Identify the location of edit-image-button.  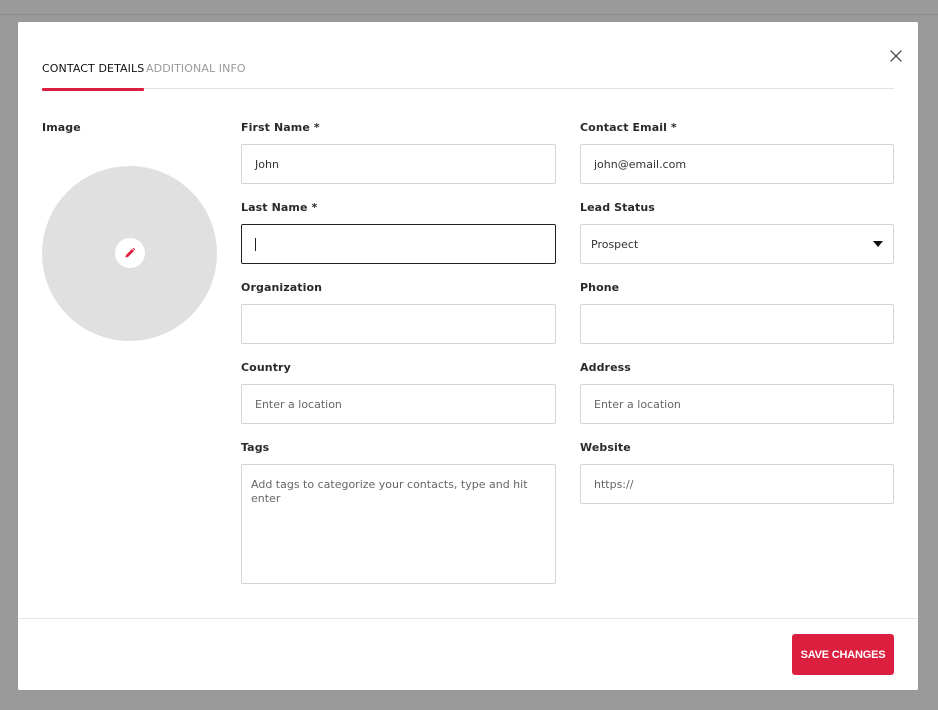
(130, 253).